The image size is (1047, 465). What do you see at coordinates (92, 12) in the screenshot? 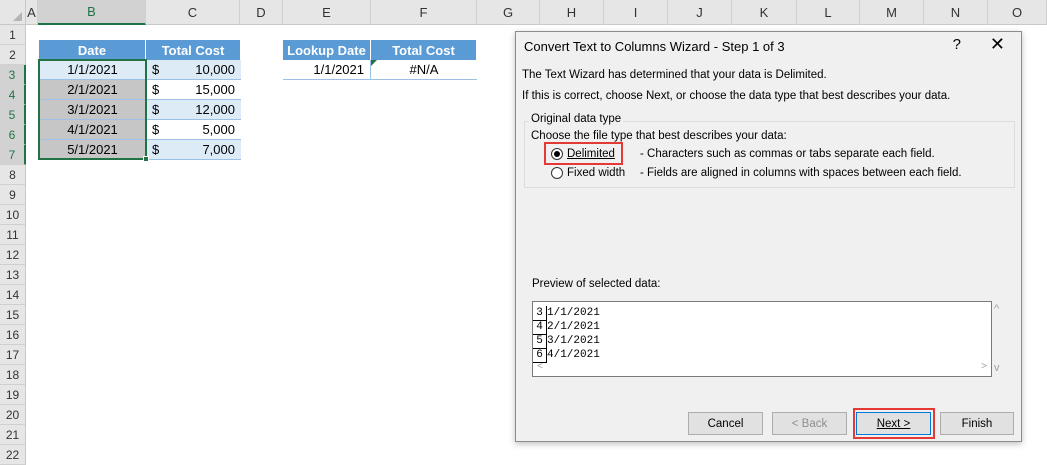
I see `column-header-b: B` at bounding box center [92, 12].